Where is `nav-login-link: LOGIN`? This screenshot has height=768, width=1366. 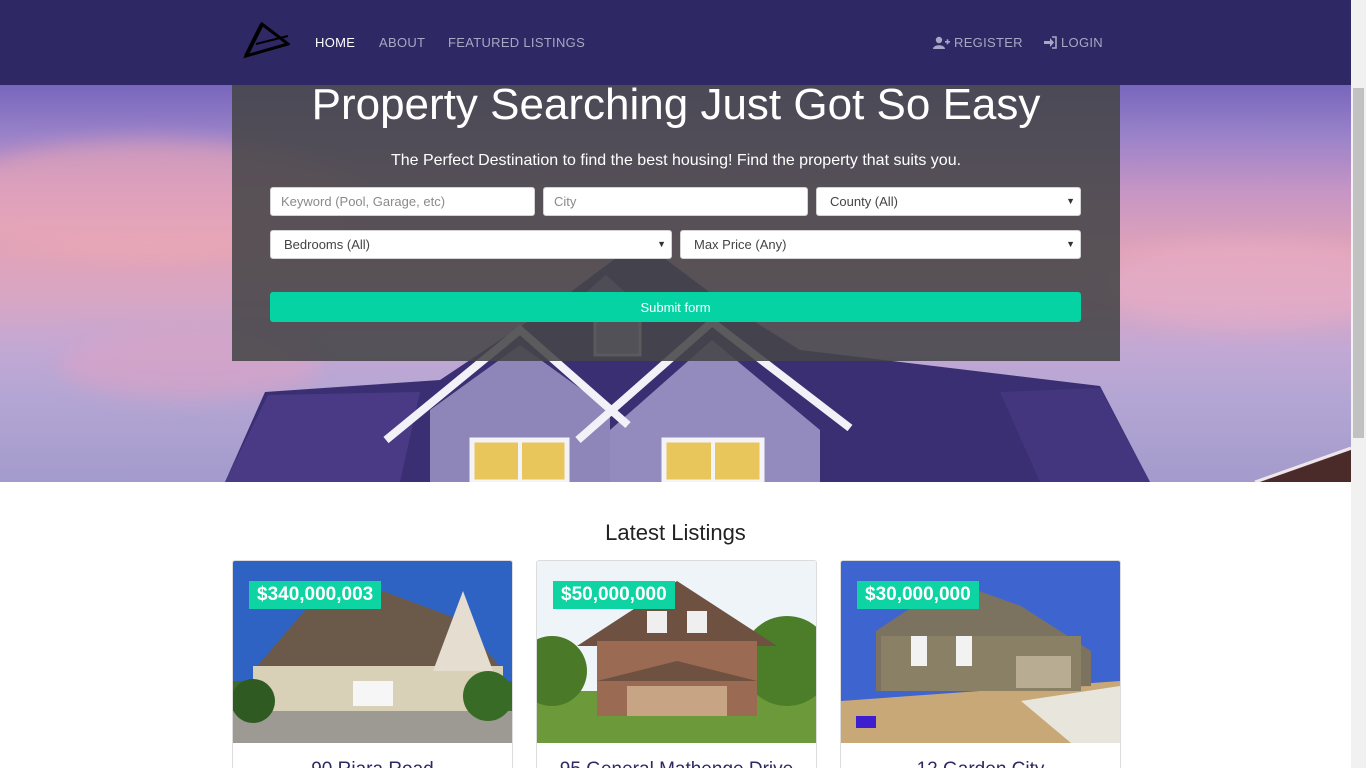
nav-login-link: LOGIN is located at coordinates (1073, 42).